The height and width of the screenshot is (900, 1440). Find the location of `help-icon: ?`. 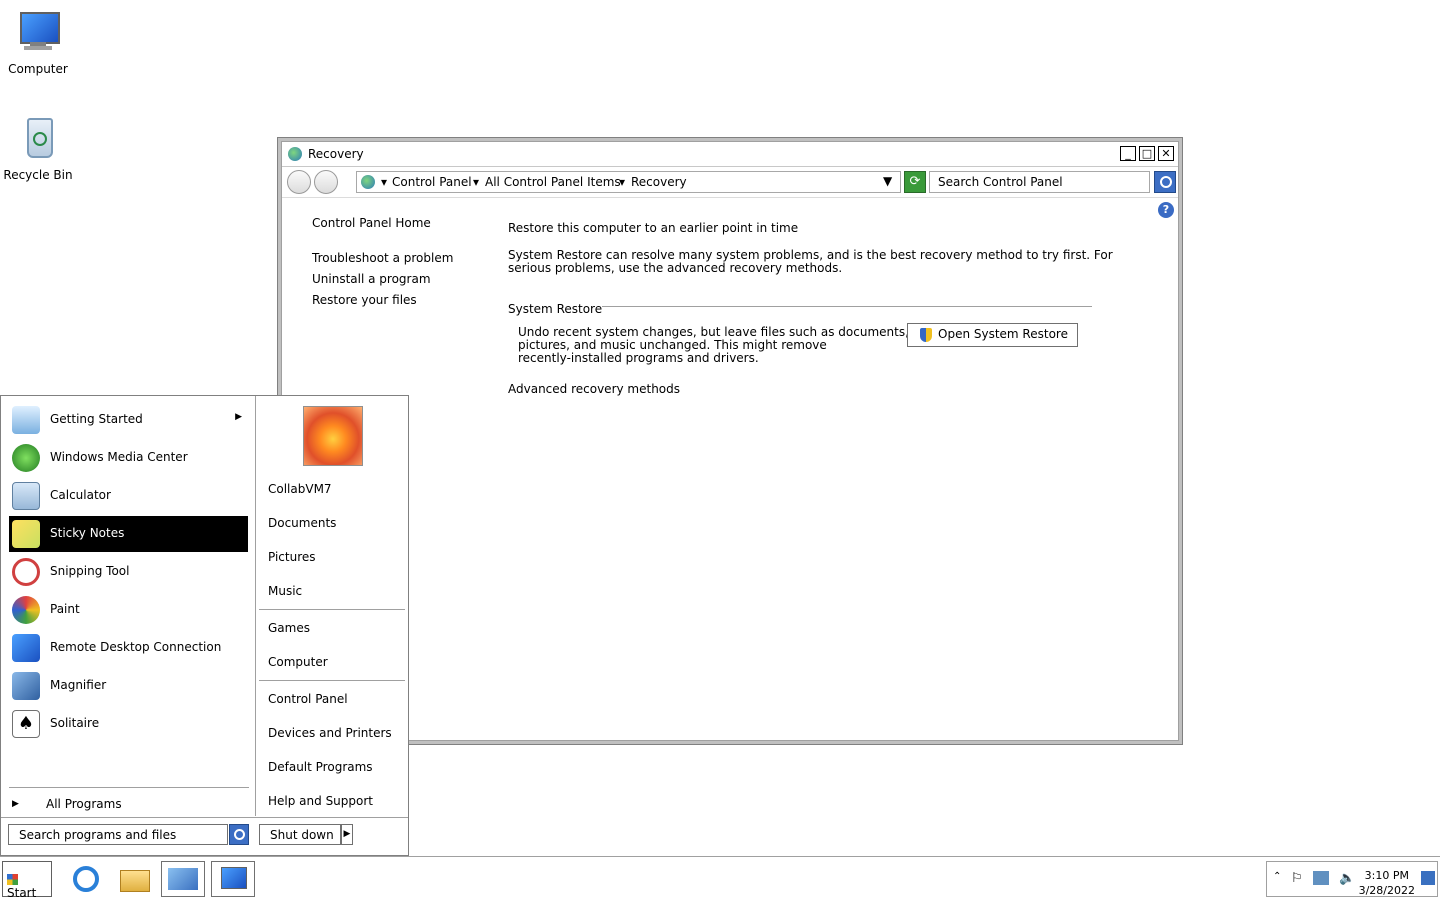

help-icon: ? is located at coordinates (1166, 210).